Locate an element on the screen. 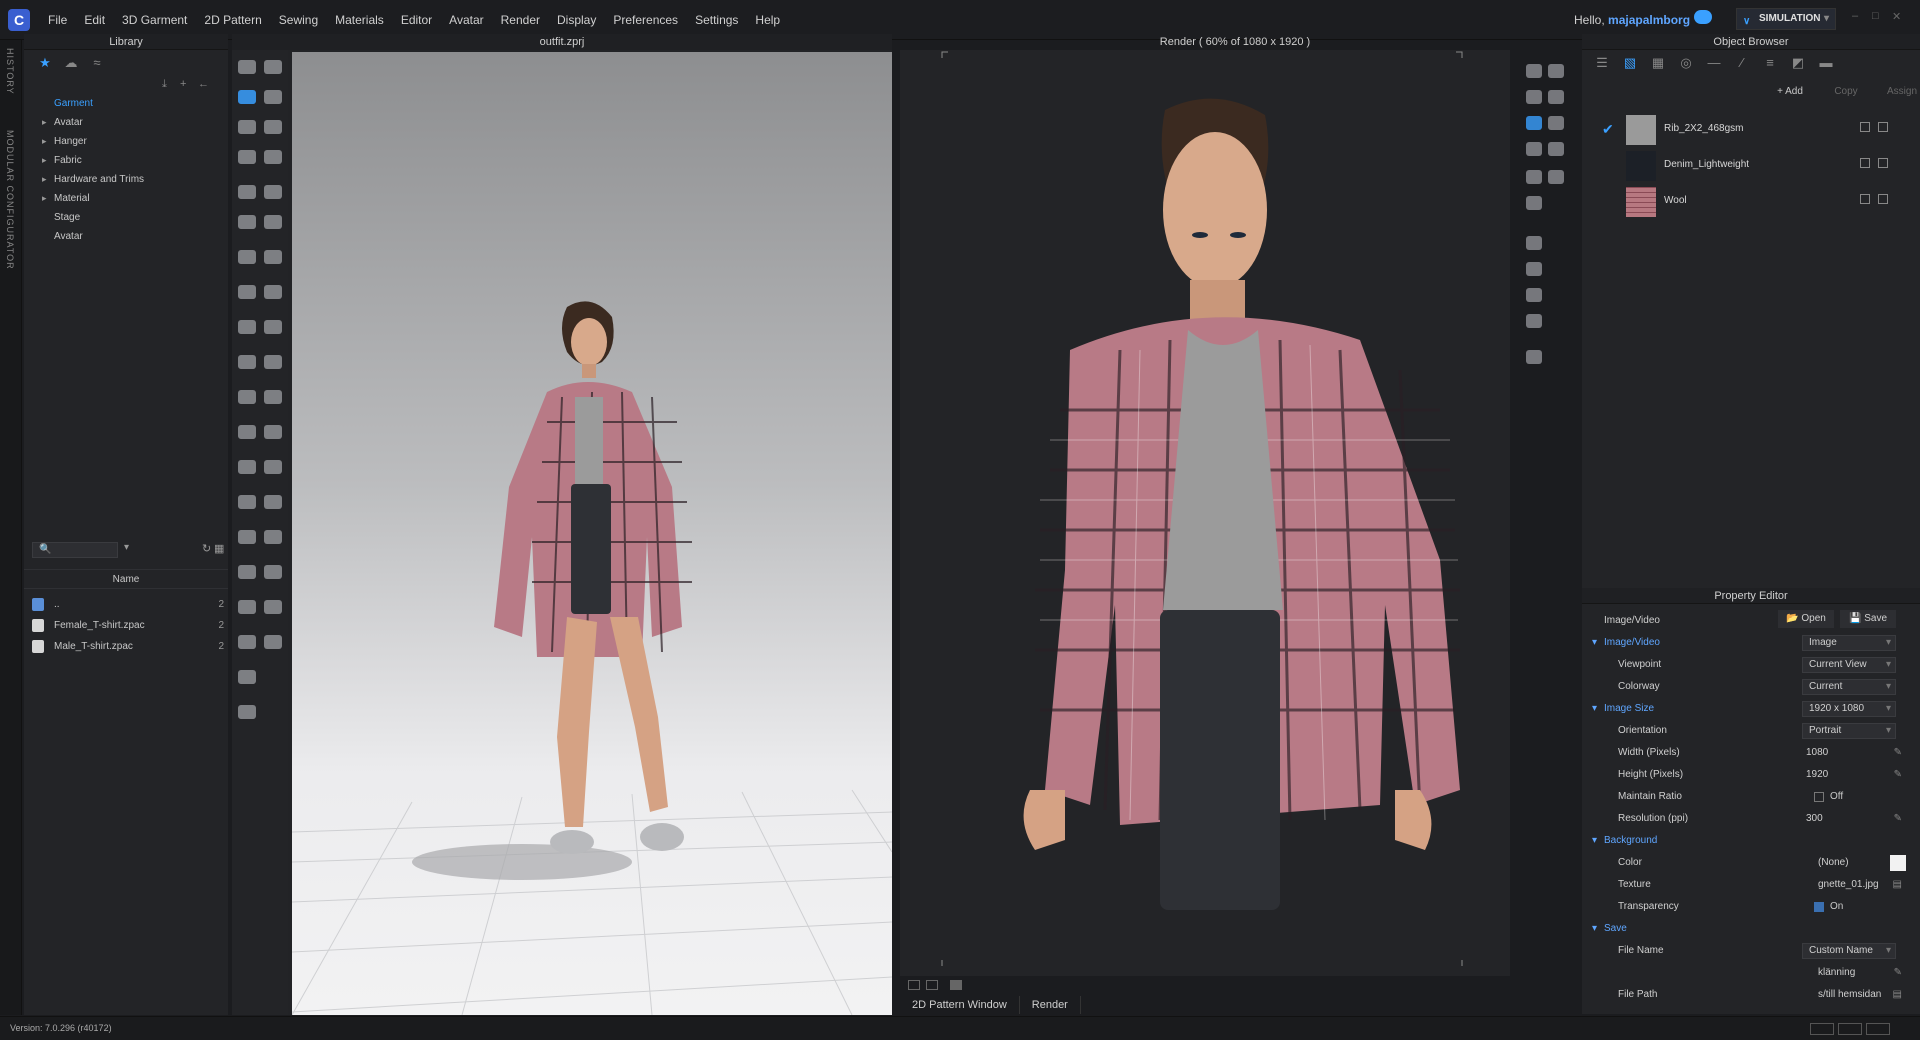 The height and width of the screenshot is (1040, 1920). history-tab: HISTORY is located at coordinates (10, 71).